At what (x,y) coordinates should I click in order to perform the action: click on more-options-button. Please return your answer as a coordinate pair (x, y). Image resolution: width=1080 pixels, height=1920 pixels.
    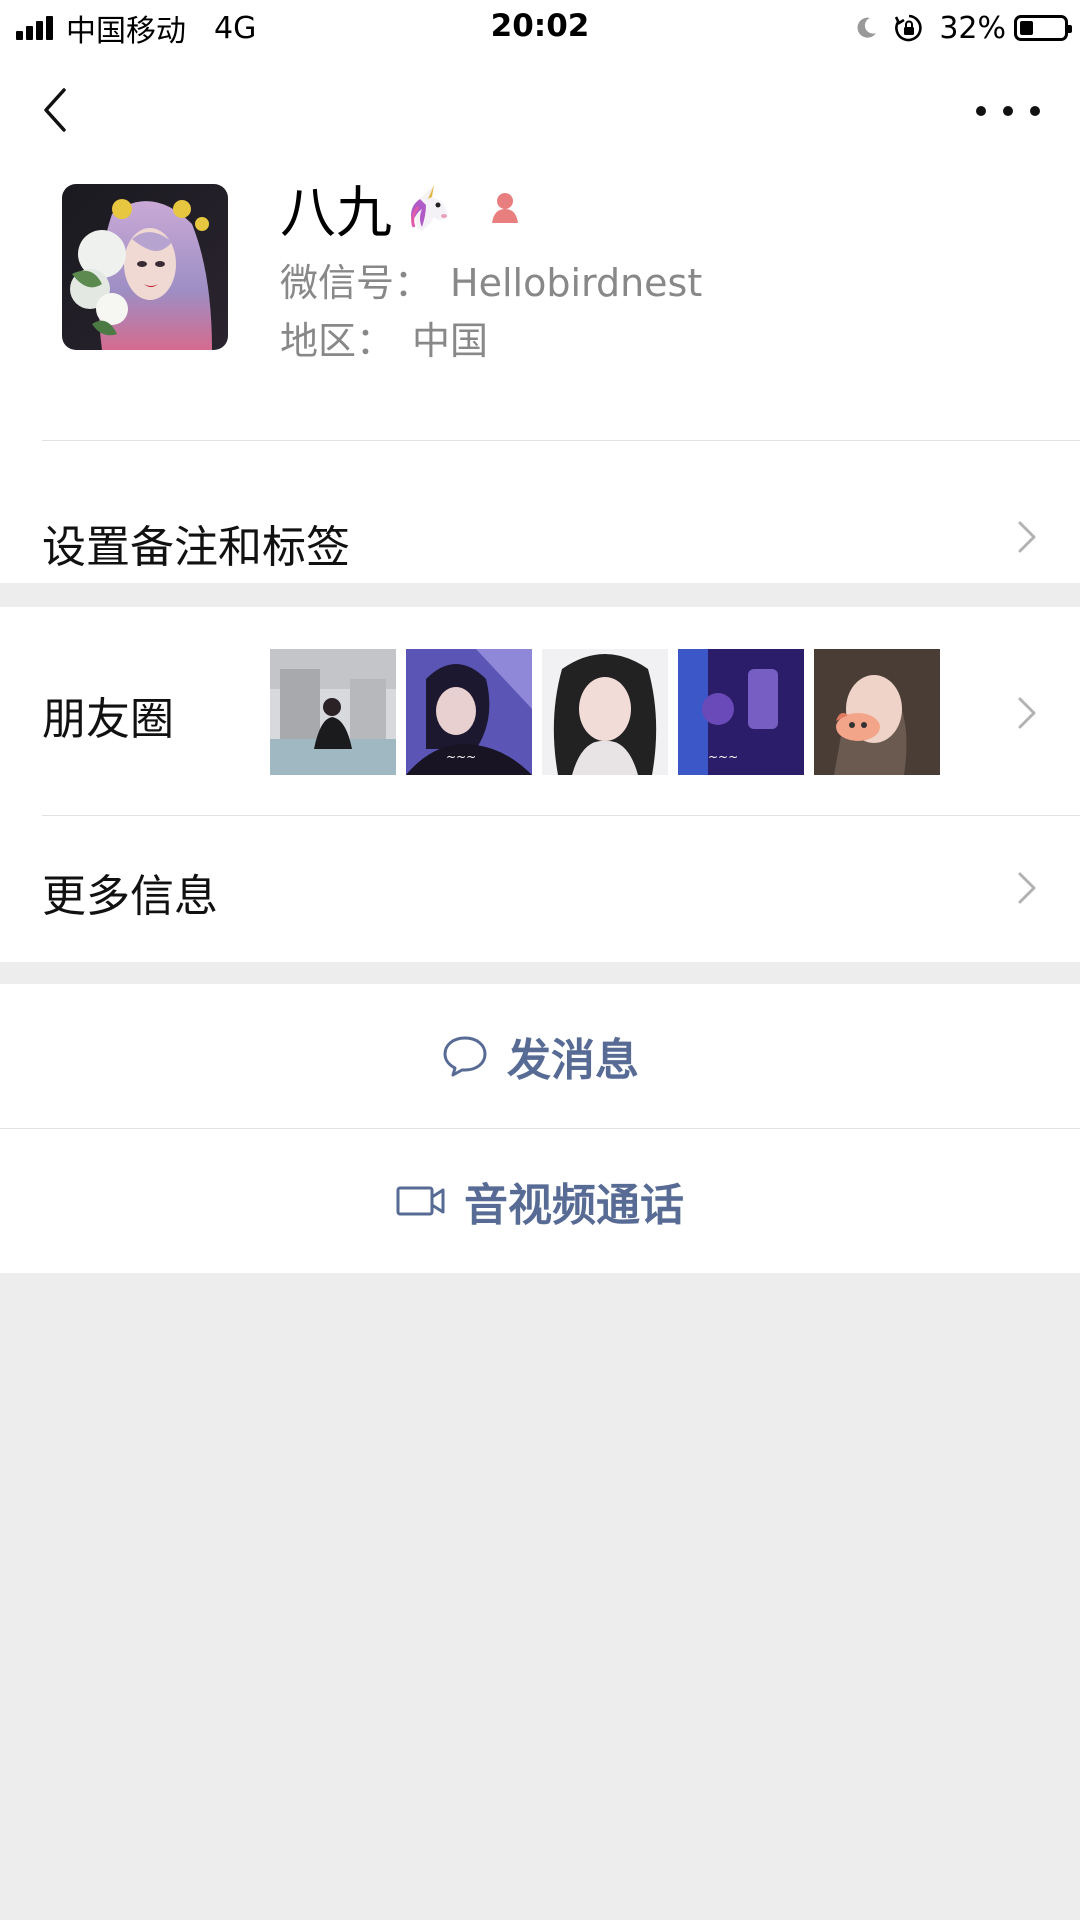
    Looking at the image, I should click on (1008, 111).